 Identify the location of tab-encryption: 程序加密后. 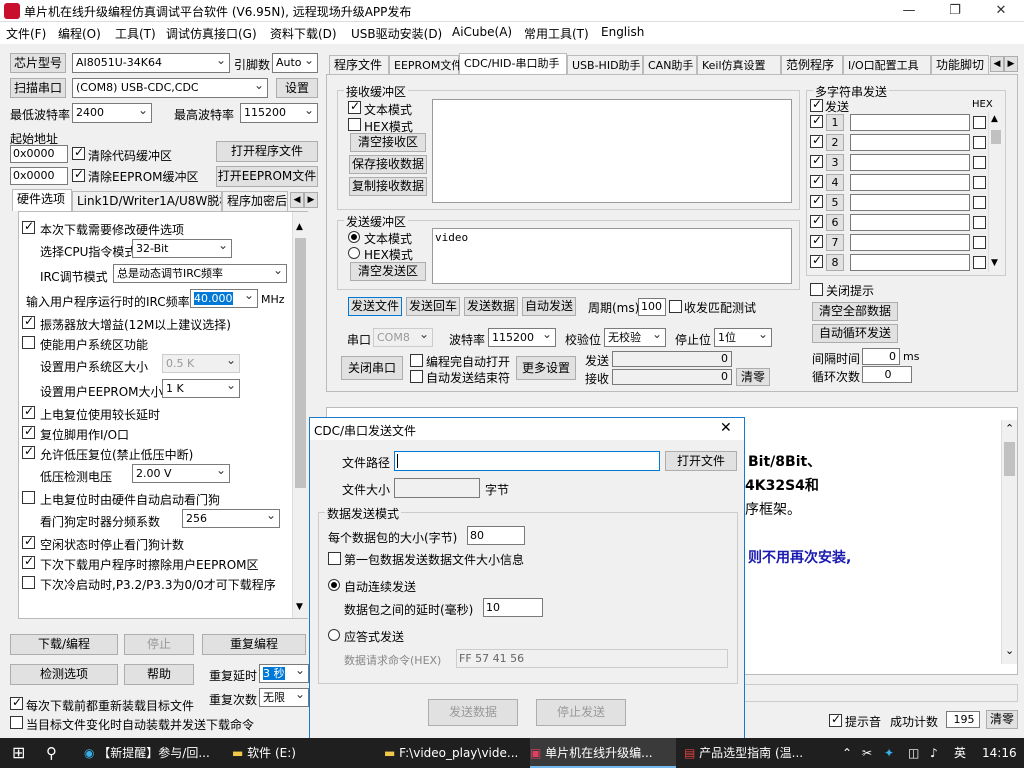
(255, 201).